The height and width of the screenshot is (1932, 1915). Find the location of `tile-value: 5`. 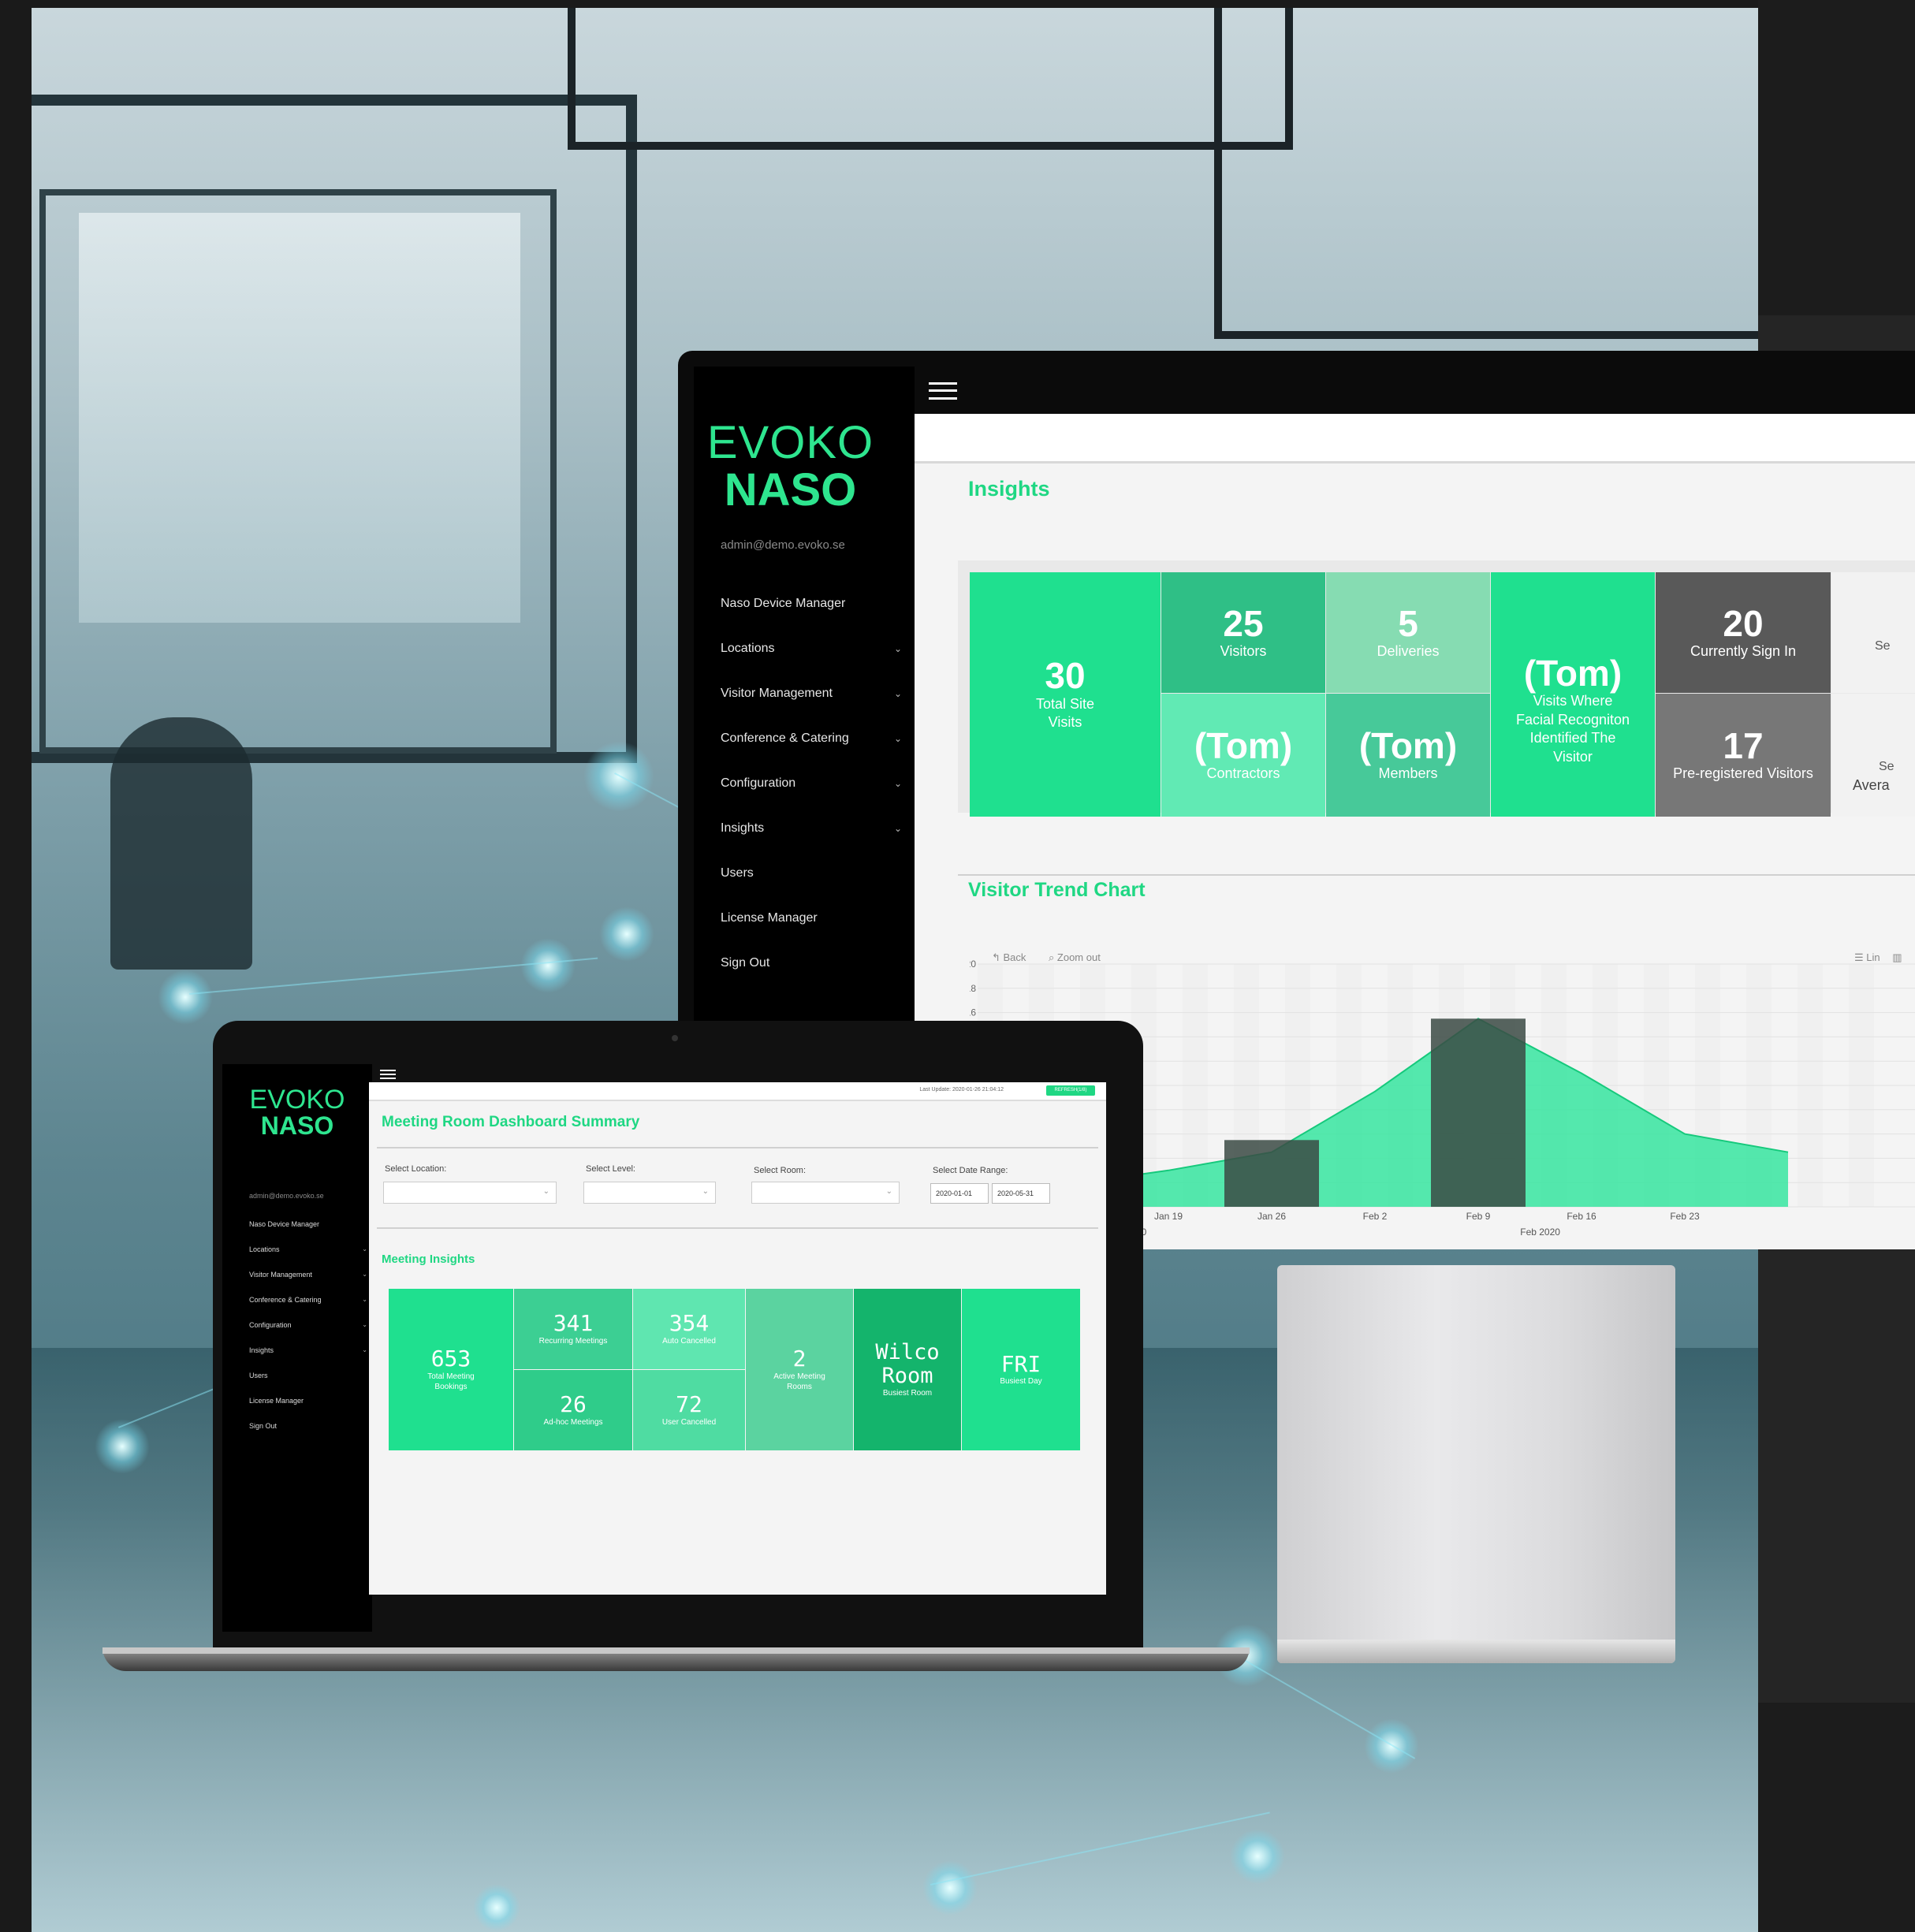

tile-value: 5 is located at coordinates (1408, 623).